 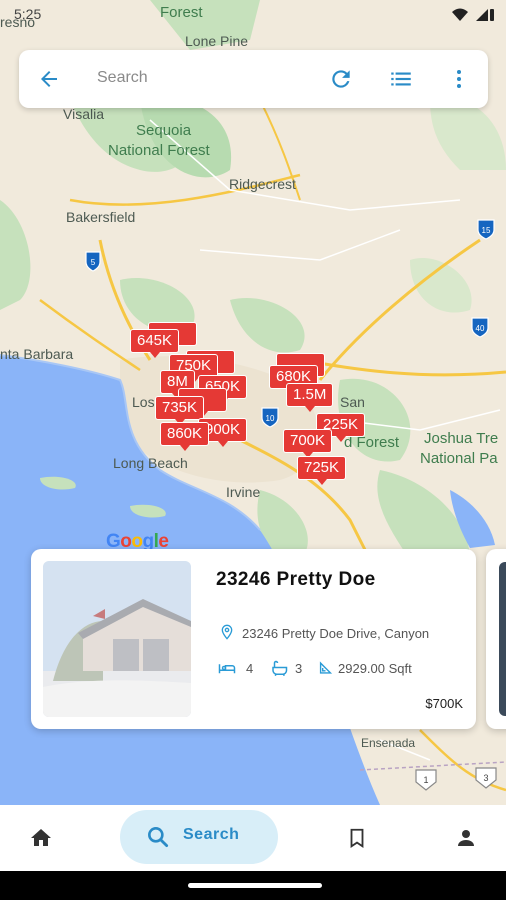 What do you see at coordinates (496, 639) in the screenshot?
I see `next-listing-card` at bounding box center [496, 639].